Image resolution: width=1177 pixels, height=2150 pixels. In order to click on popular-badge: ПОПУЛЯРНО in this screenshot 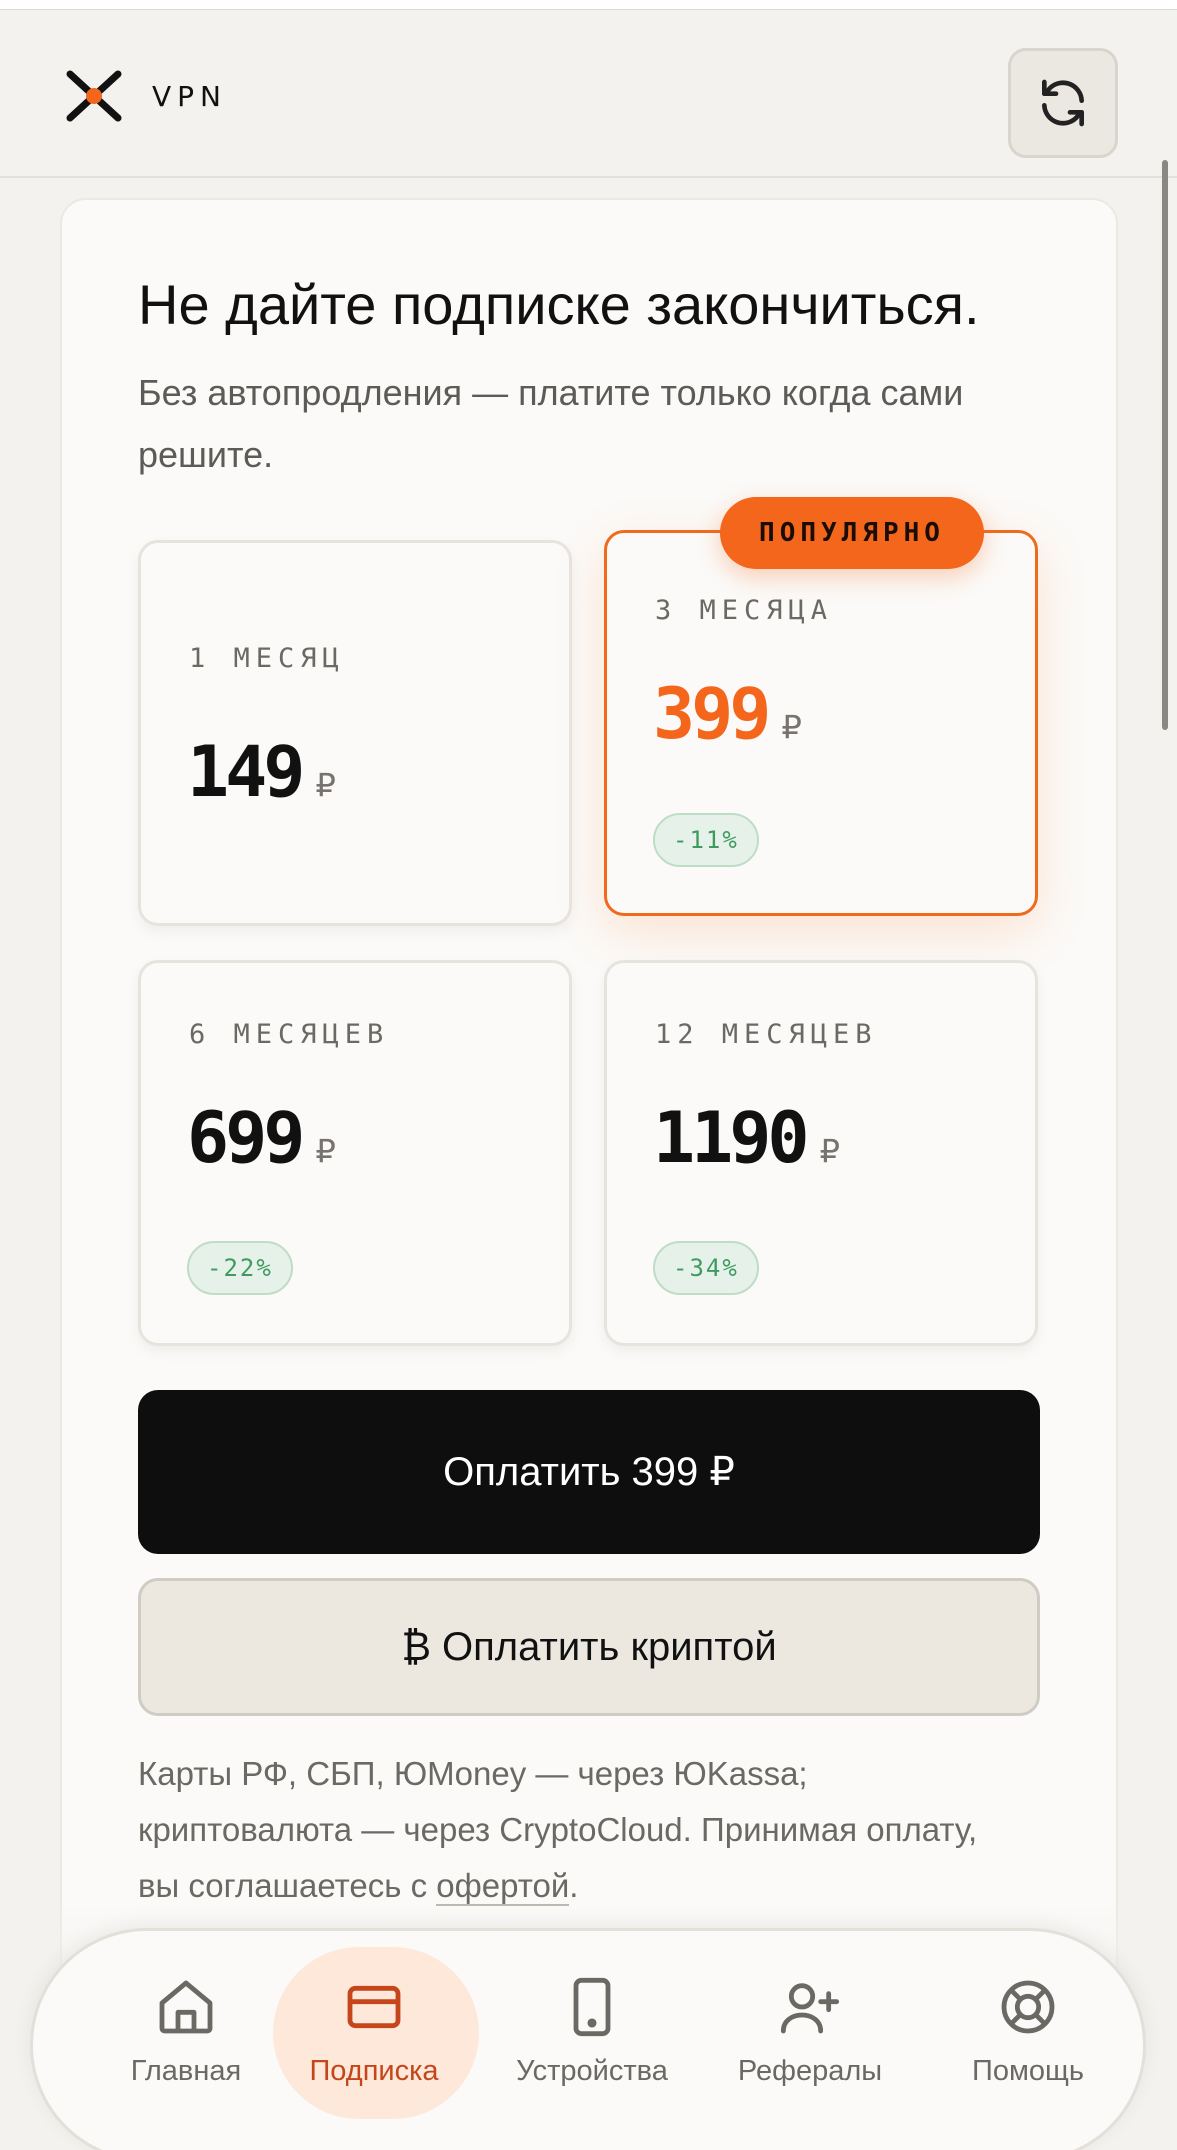, I will do `click(852, 533)`.